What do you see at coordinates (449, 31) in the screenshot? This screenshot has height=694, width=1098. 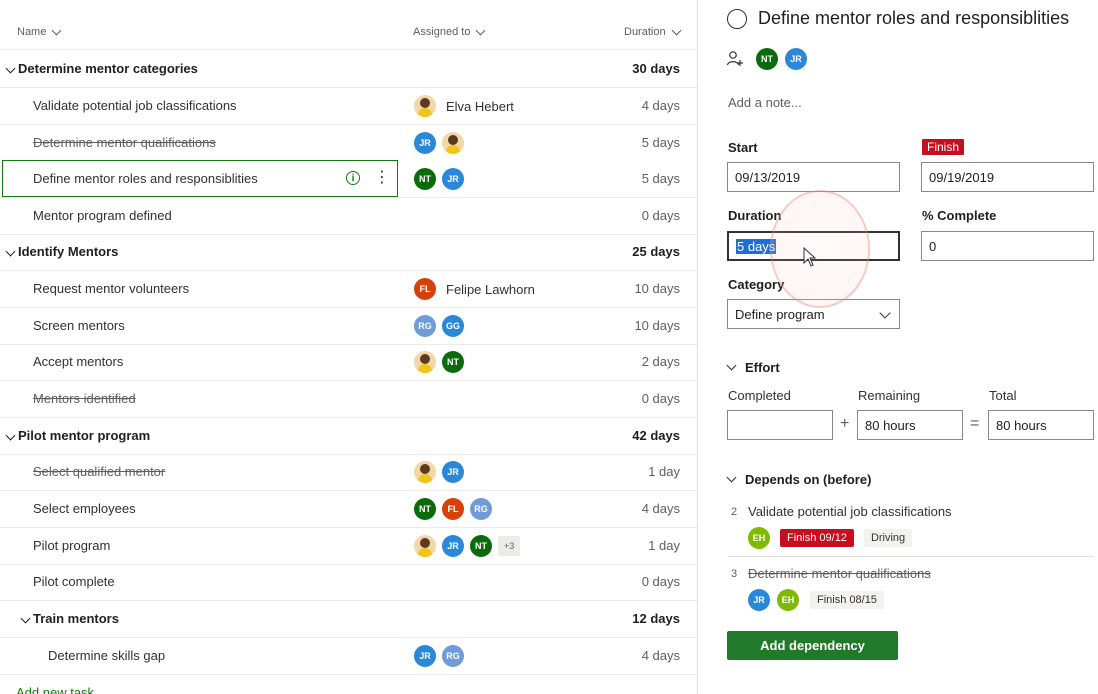 I see `column-header-assigned: Assigned to` at bounding box center [449, 31].